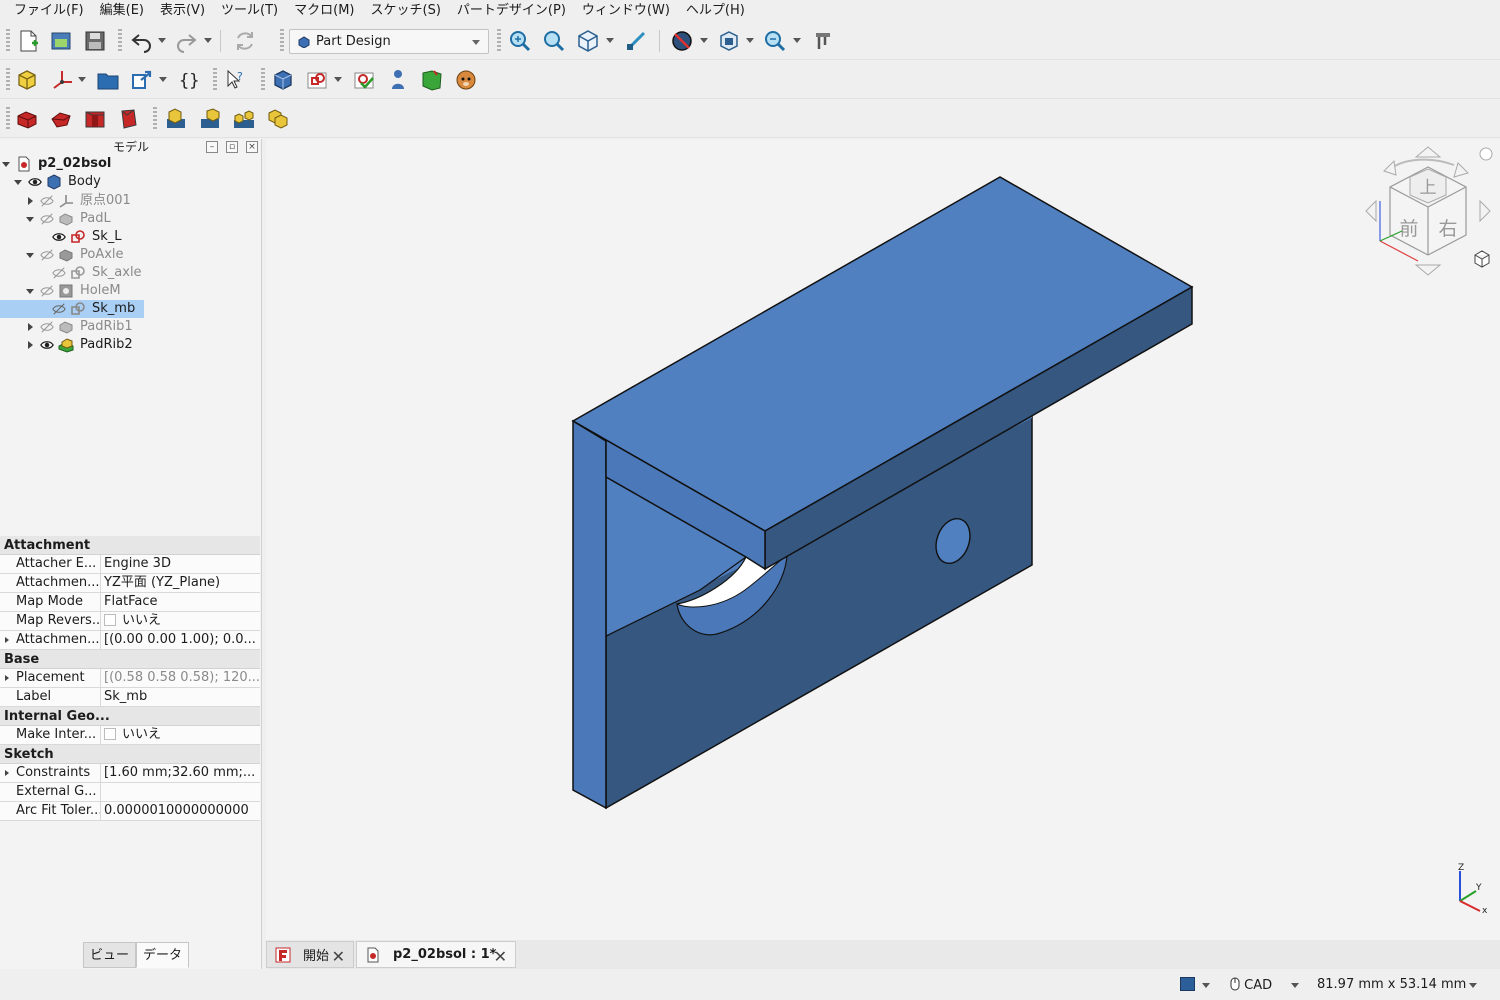 This screenshot has height=1000, width=1500. Describe the element at coordinates (283, 80) in the screenshot. I see `create-body-button` at that location.